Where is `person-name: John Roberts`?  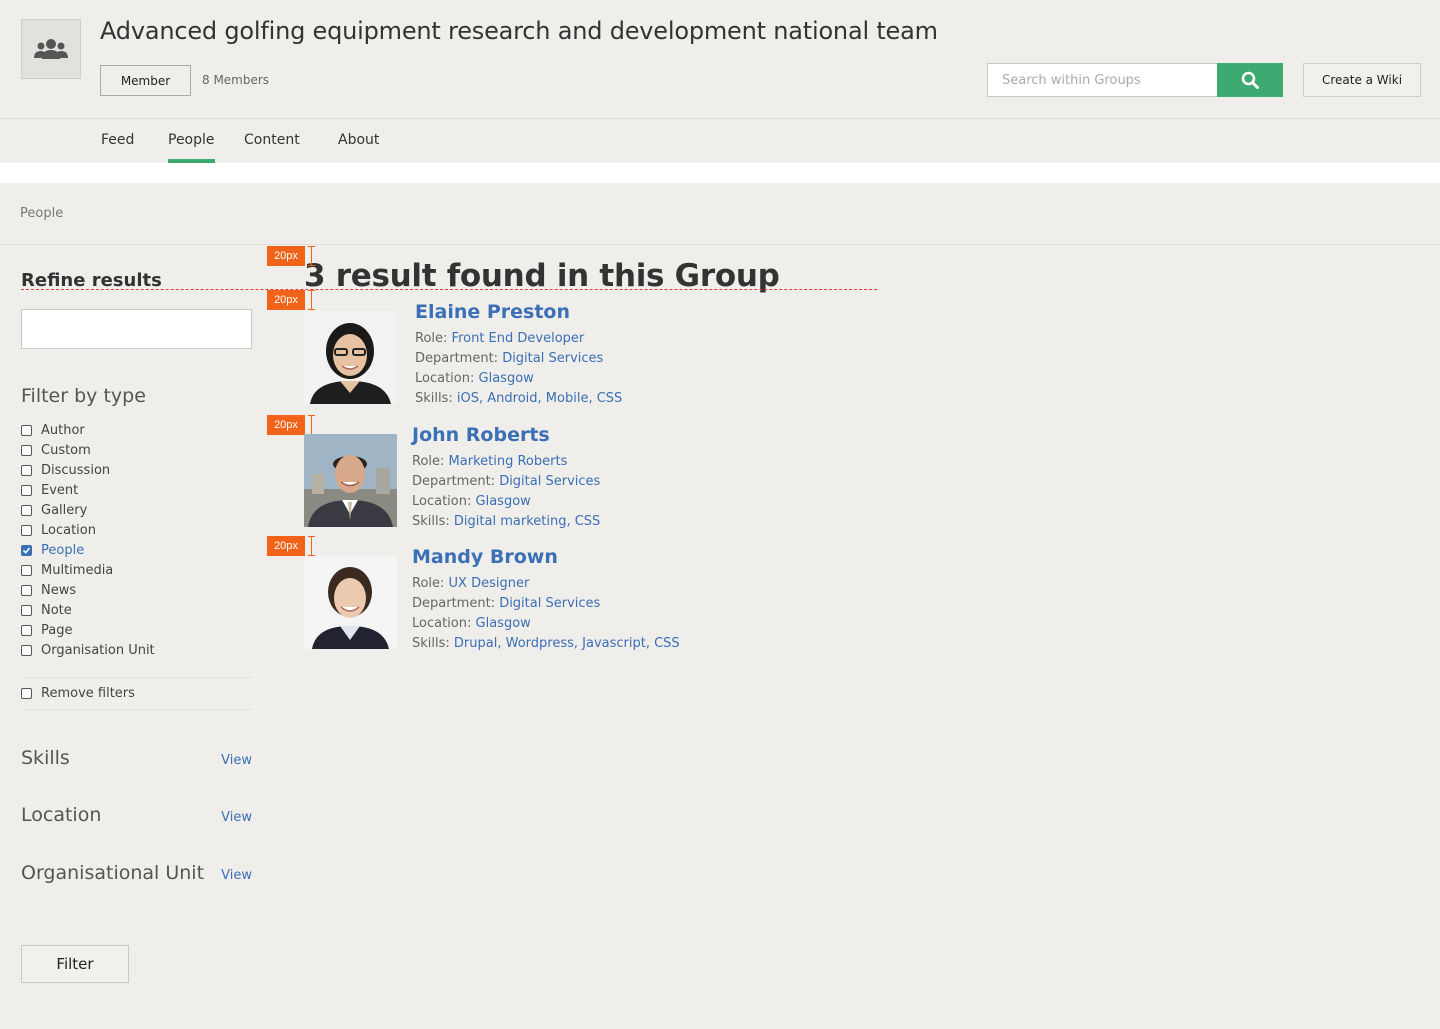 person-name: John Roberts is located at coordinates (506, 435).